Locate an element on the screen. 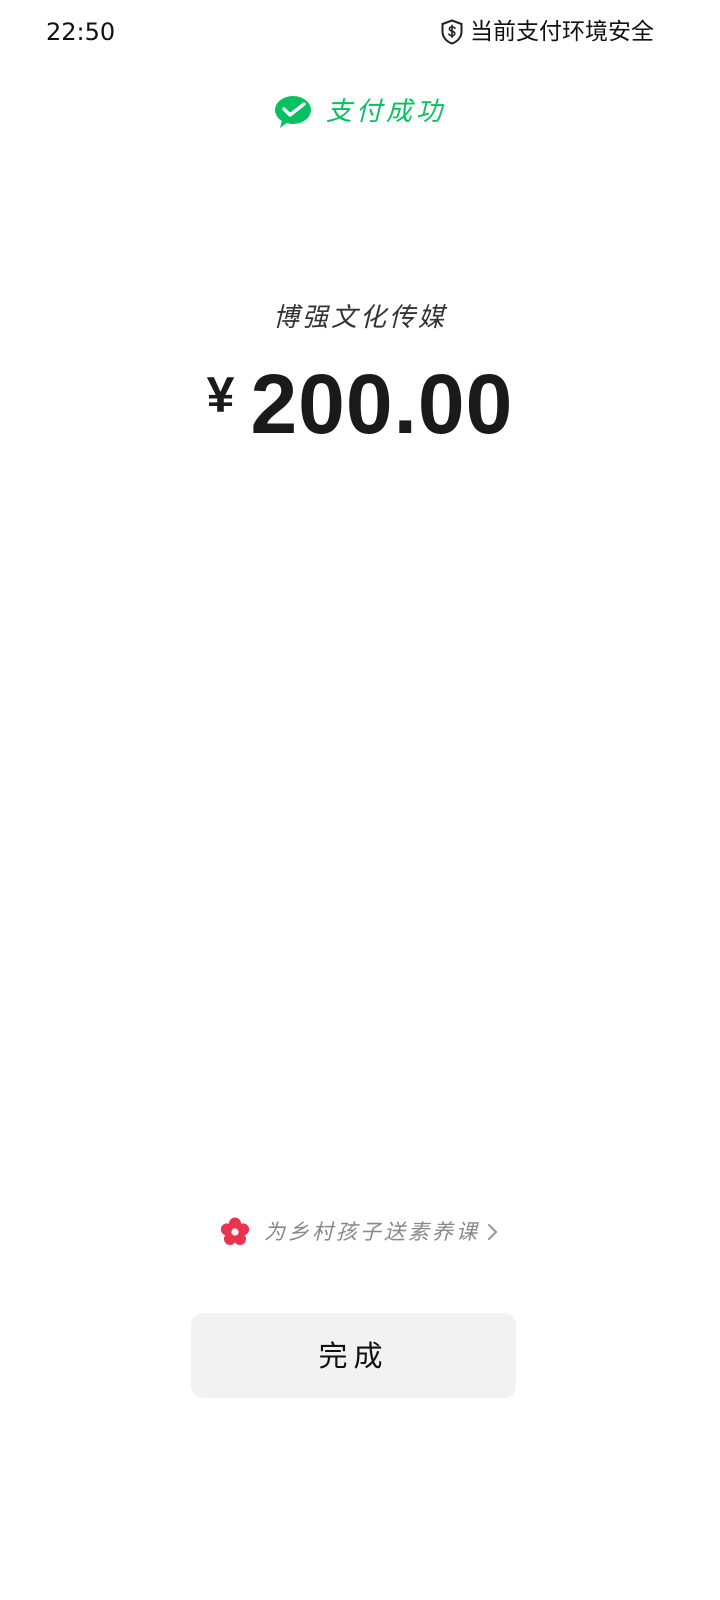 The image size is (720, 1600). shield-dollar-icon is located at coordinates (452, 32).